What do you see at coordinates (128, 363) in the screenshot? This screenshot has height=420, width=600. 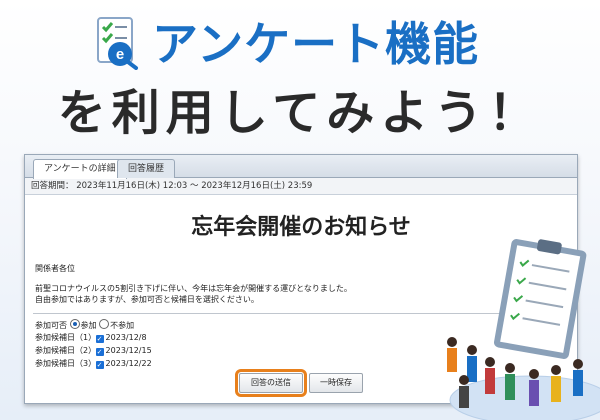 I see `candidate-date: 2023/12/22` at bounding box center [128, 363].